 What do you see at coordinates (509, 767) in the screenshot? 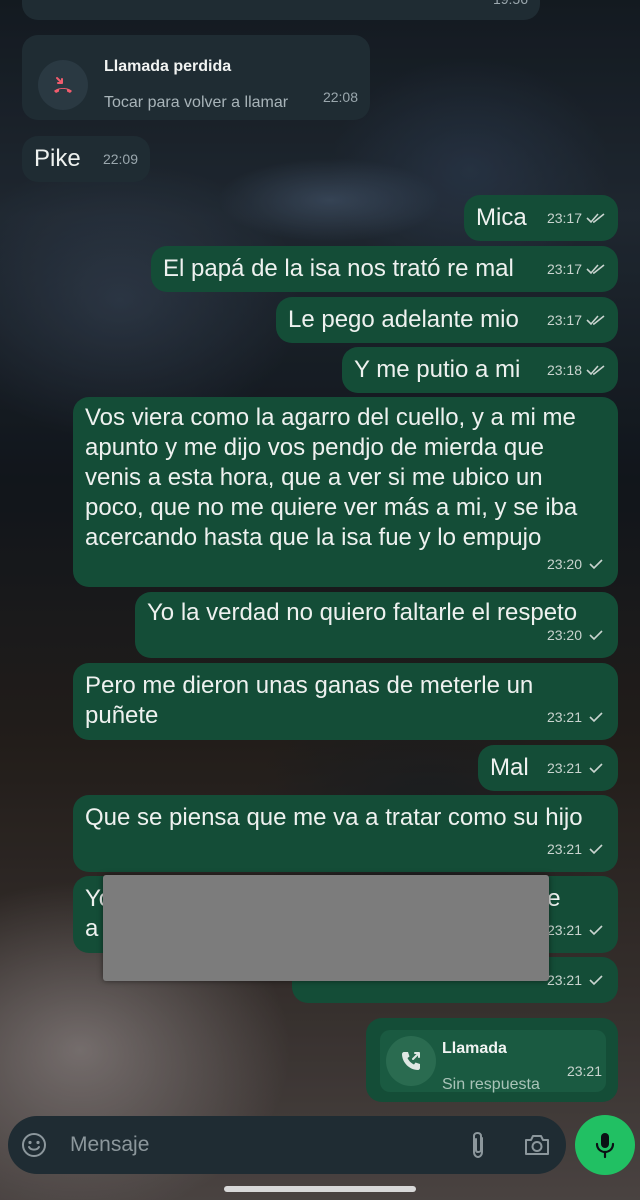
I see `message-text: Mal` at bounding box center [509, 767].